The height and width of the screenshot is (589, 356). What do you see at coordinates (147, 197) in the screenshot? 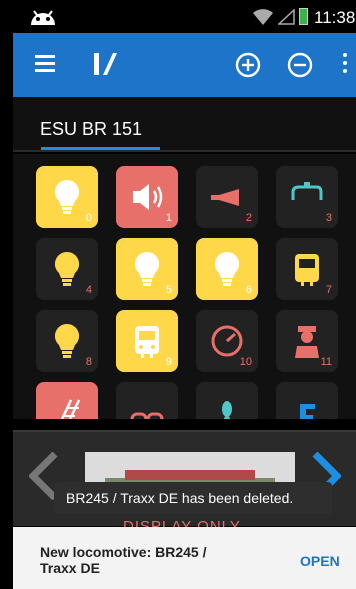
I see `function-button-1: 1` at bounding box center [147, 197].